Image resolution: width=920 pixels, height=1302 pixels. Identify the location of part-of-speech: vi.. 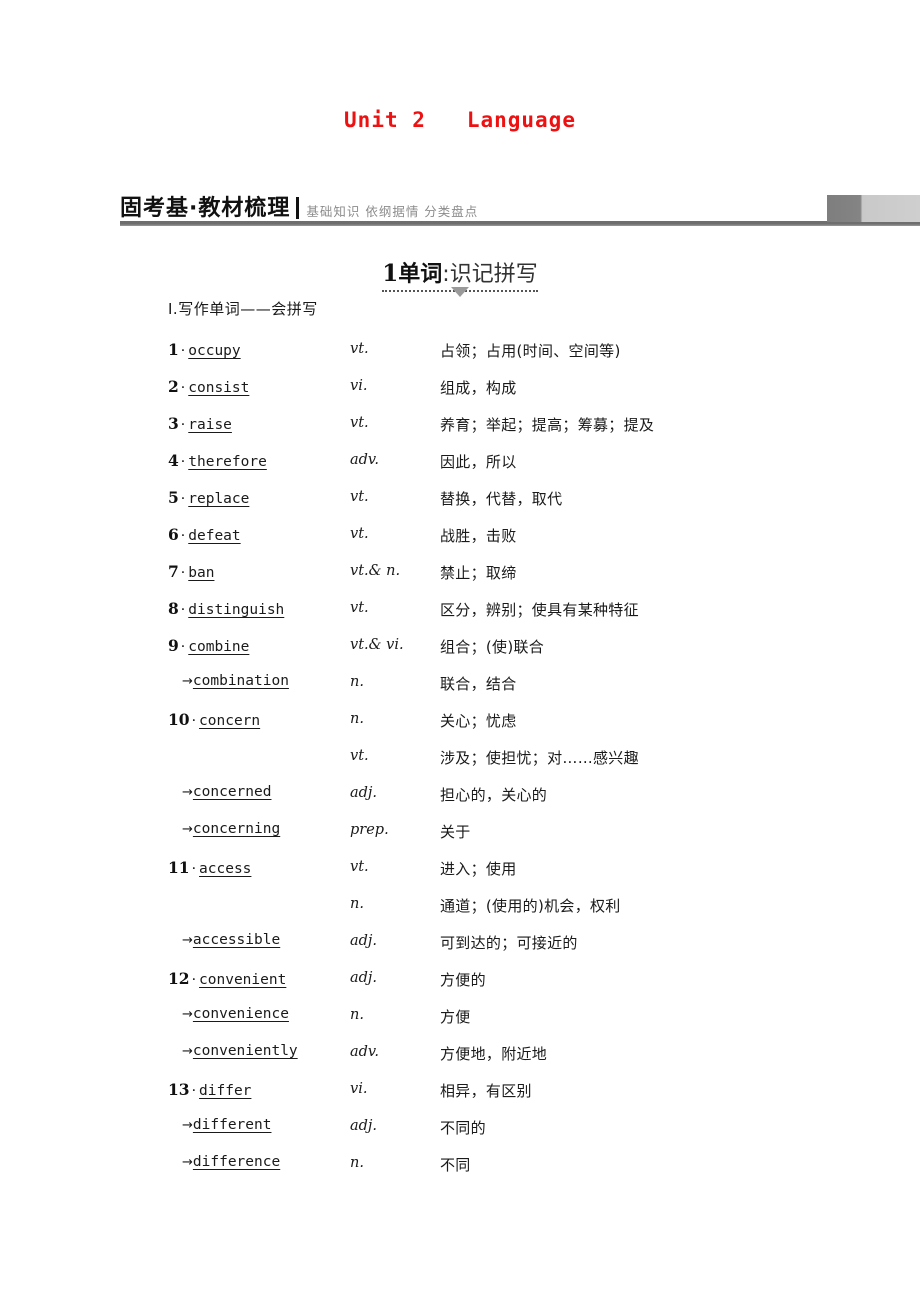
(359, 386).